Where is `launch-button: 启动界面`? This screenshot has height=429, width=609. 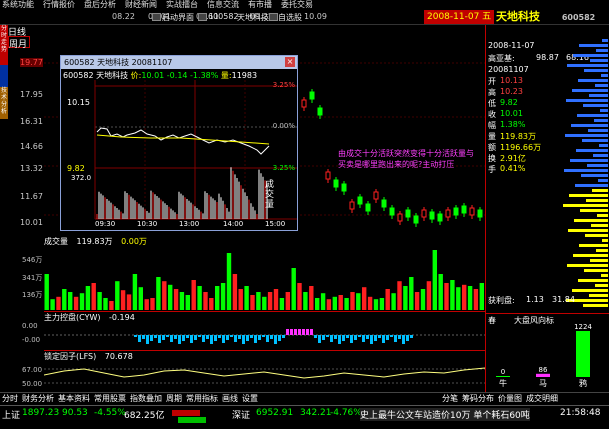 launch-button: 启动界面 is located at coordinates (178, 17).